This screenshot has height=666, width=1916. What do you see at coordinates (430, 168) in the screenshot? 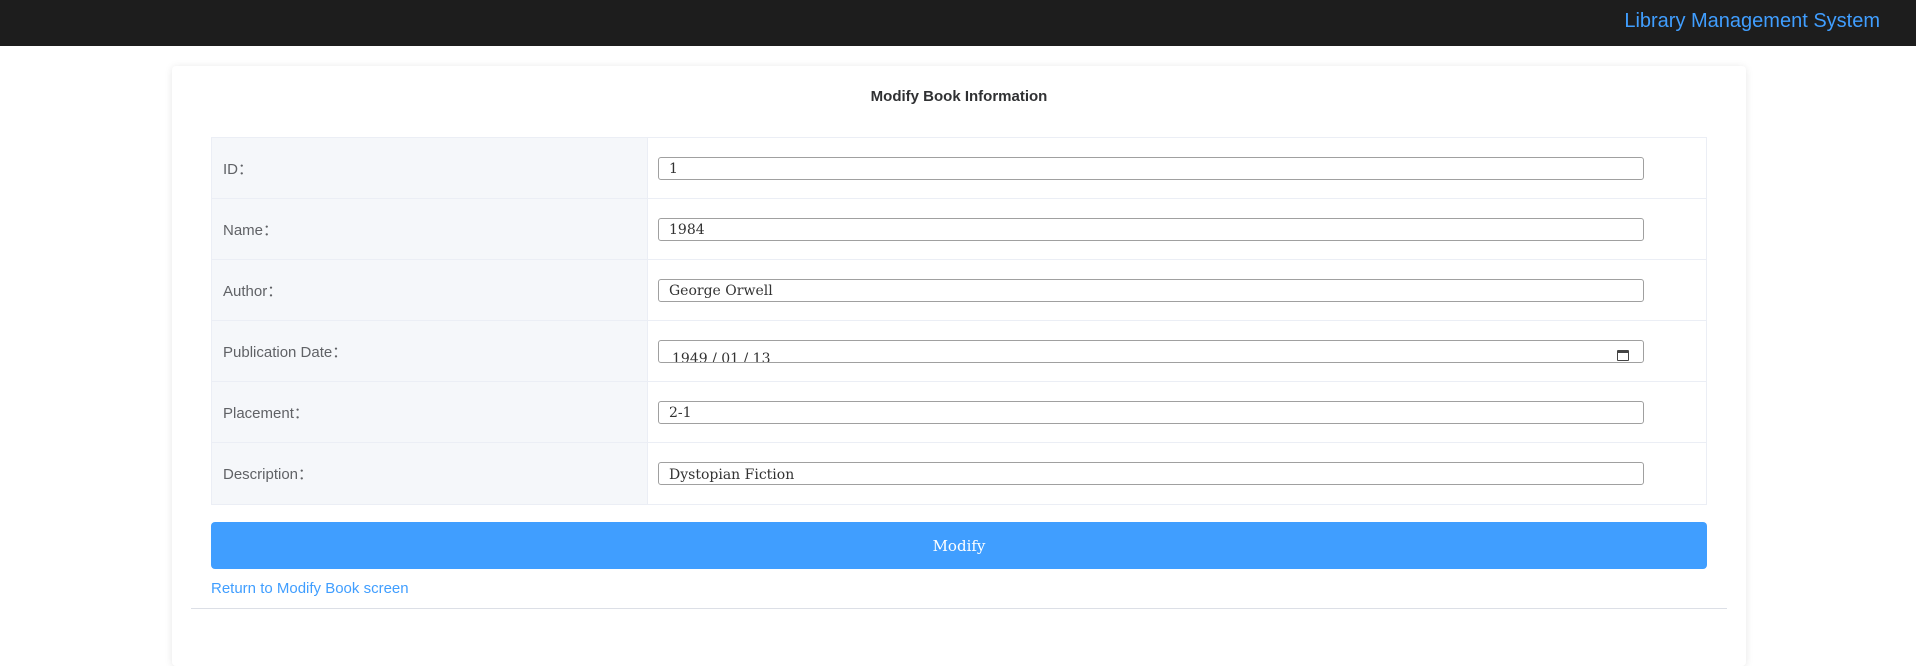
I see `id-label: ID：` at bounding box center [430, 168].